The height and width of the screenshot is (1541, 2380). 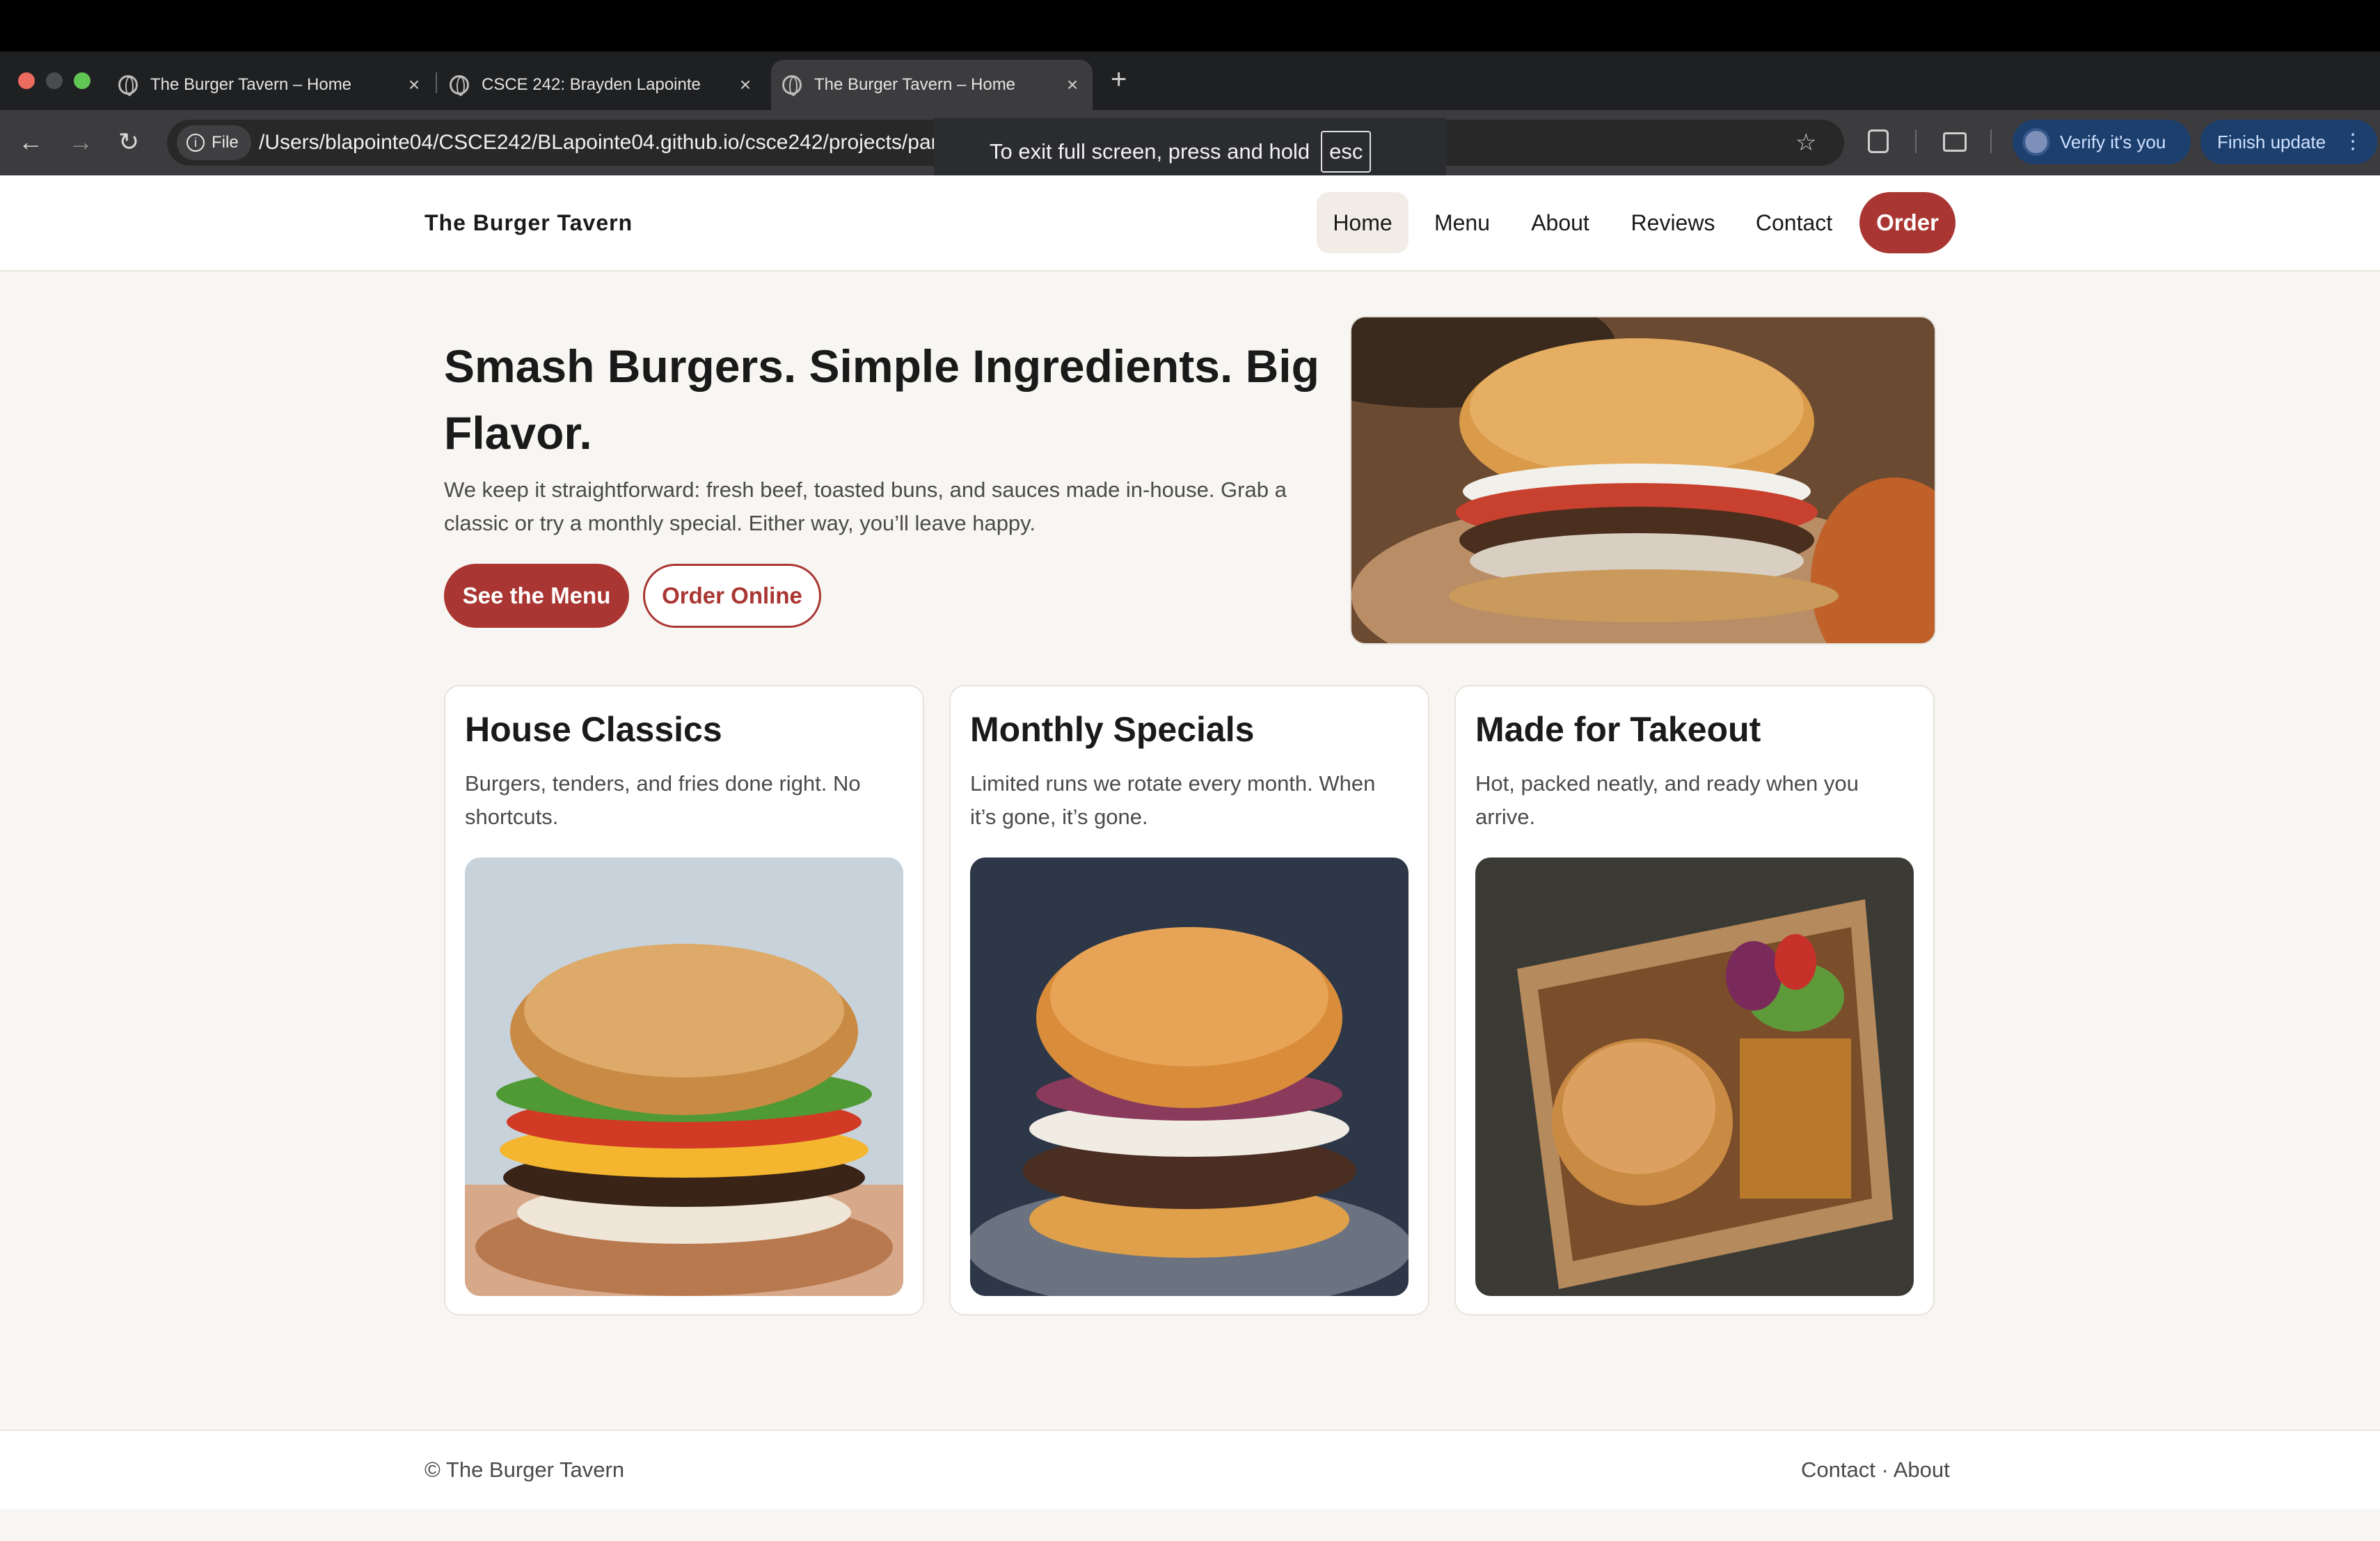 I want to click on card-title: House Classics, so click(x=593, y=729).